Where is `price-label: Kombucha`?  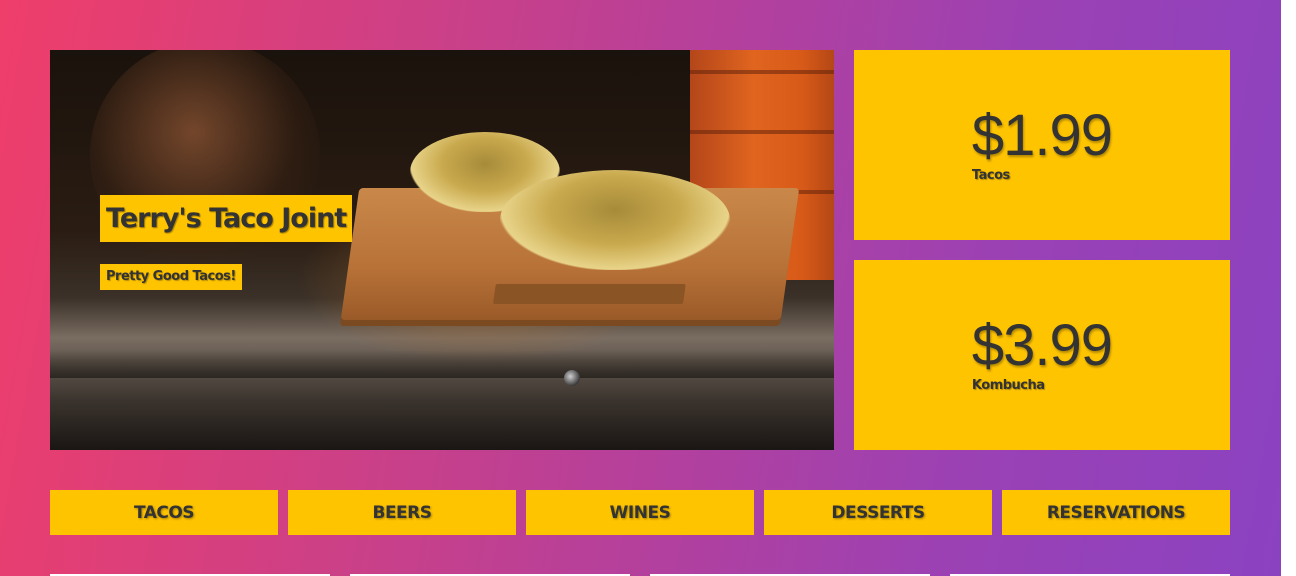 price-label: Kombucha is located at coordinates (1008, 385).